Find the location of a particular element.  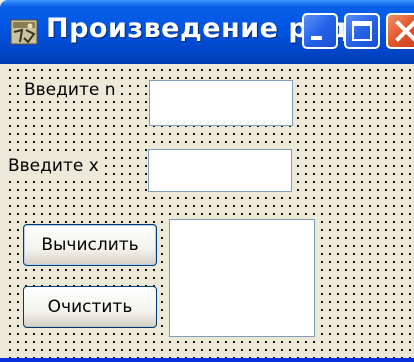

n-input is located at coordinates (221, 103).